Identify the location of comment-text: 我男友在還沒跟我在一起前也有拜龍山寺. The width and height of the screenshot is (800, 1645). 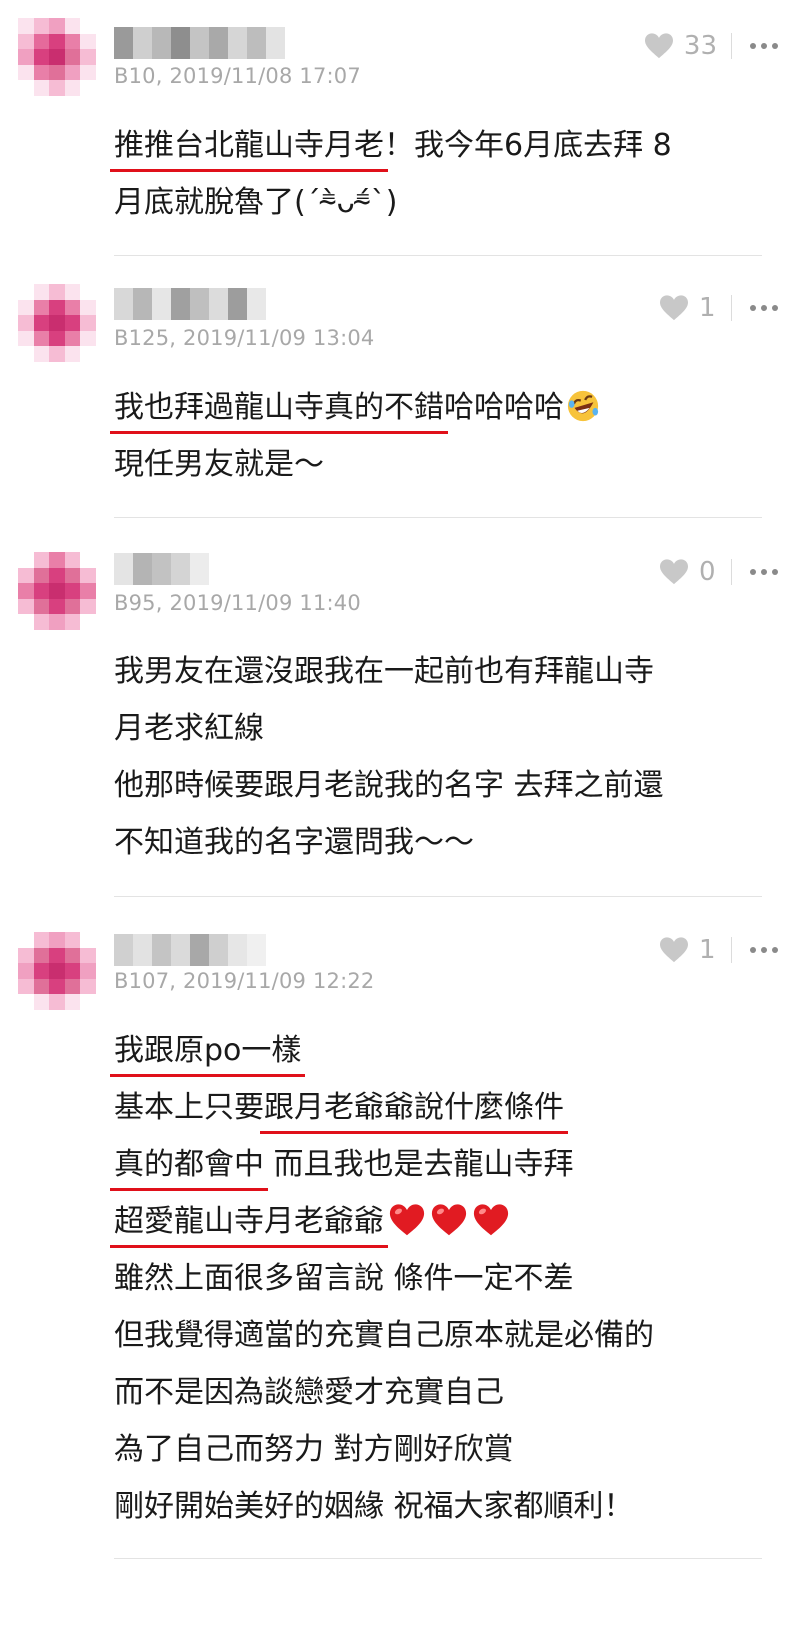
(384, 671).